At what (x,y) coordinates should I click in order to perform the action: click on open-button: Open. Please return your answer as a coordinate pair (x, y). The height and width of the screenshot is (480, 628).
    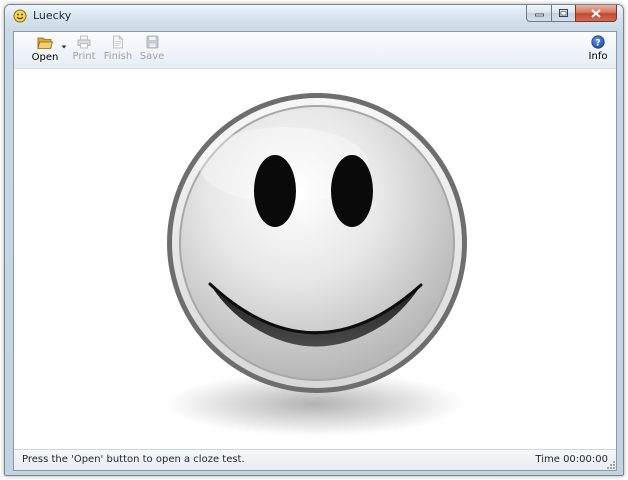
    Looking at the image, I should click on (45, 51).